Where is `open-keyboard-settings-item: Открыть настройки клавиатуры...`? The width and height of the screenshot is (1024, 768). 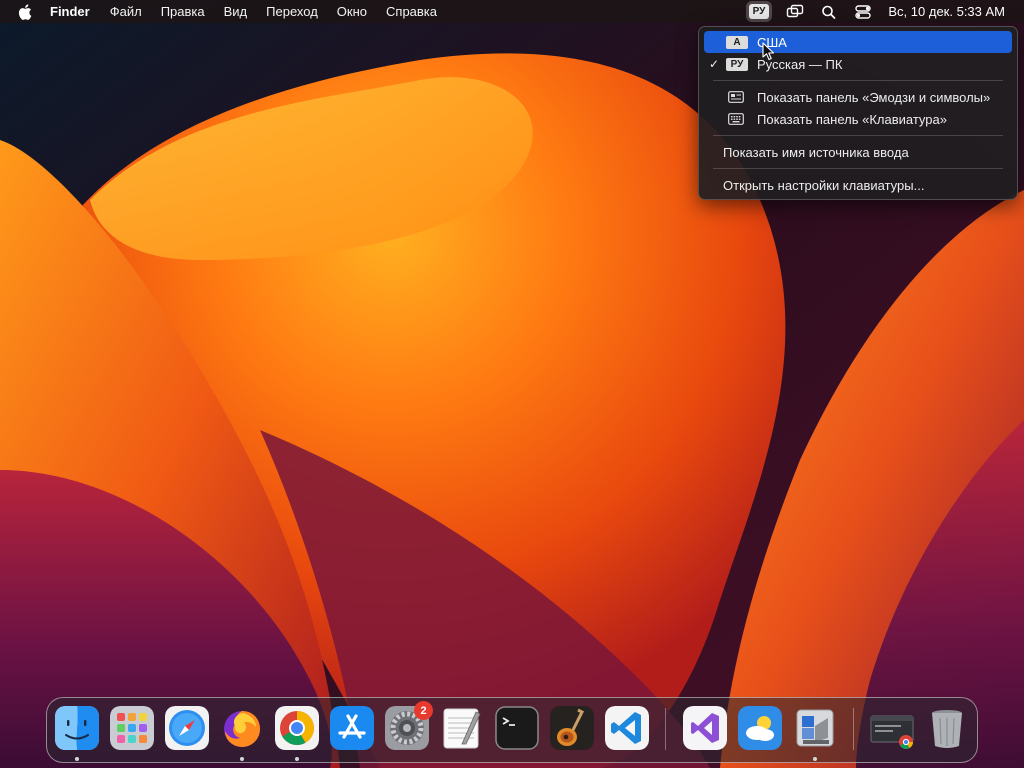 open-keyboard-settings-item: Открыть настройки клавиатуры... is located at coordinates (858, 185).